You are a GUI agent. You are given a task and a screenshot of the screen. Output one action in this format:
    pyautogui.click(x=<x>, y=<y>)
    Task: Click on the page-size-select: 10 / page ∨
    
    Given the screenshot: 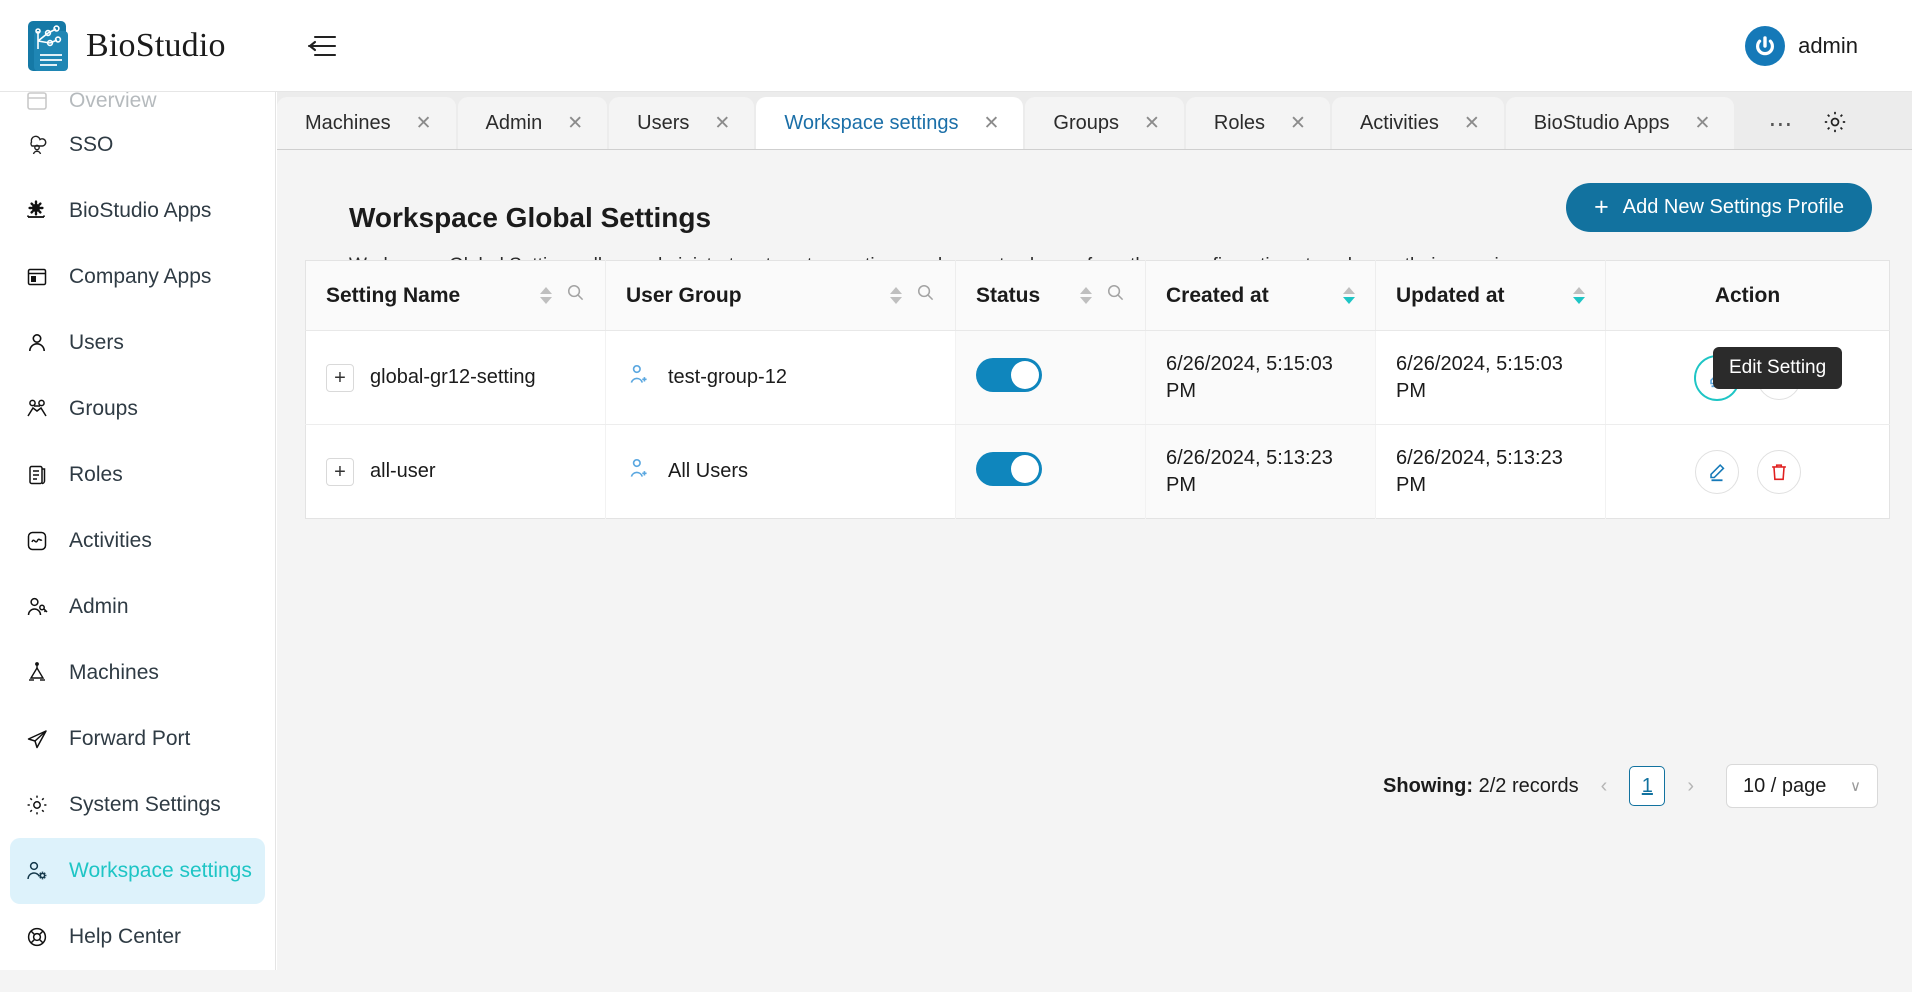 What is the action you would take?
    pyautogui.click(x=1802, y=786)
    